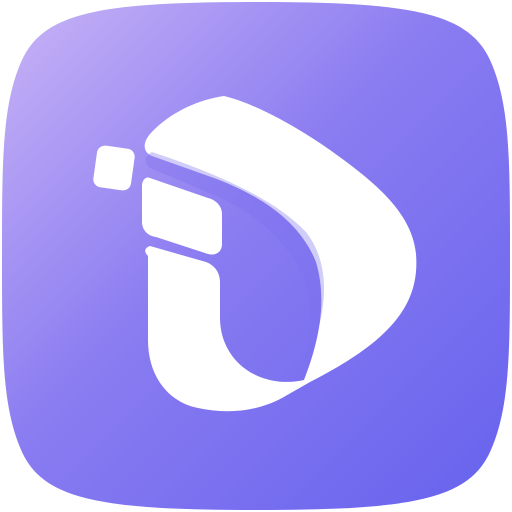 The height and width of the screenshot is (512, 512). Describe the element at coordinates (114, 168) in the screenshot. I see `logo-dot-small` at that location.